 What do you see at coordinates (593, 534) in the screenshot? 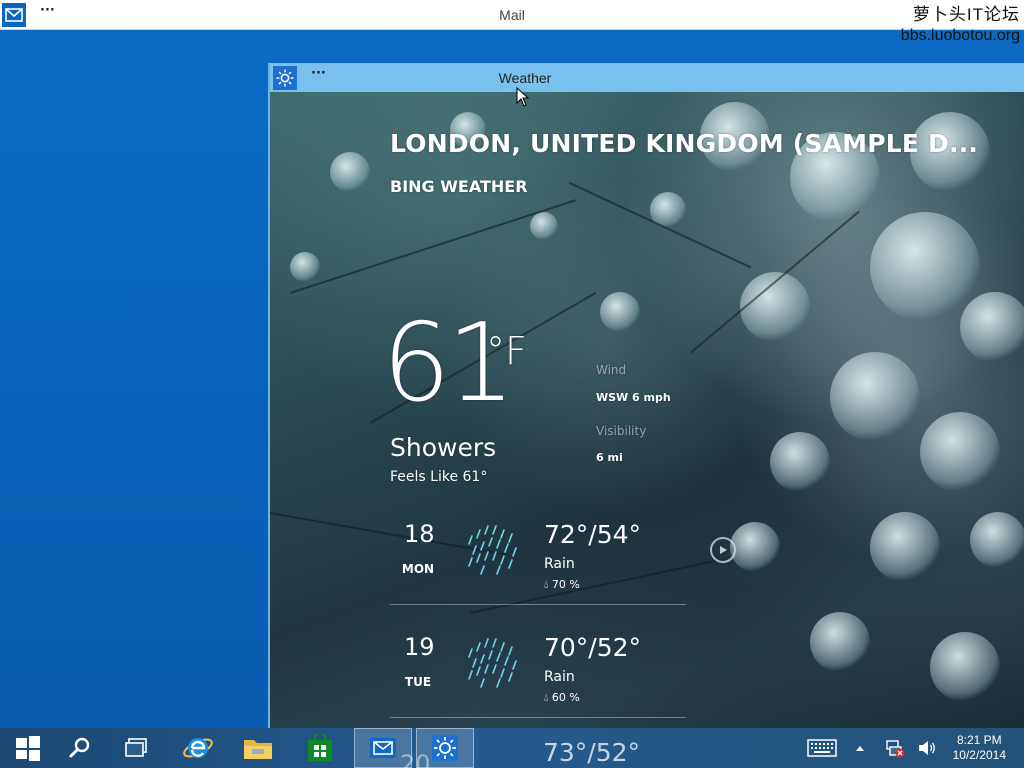
I see `forecast-temps: 72°/54°` at bounding box center [593, 534].